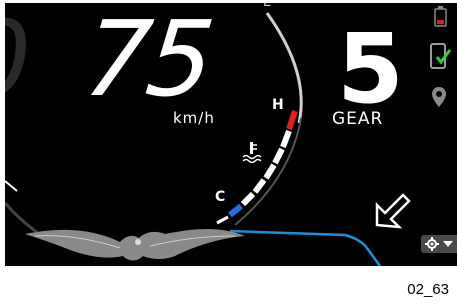 The image size is (457, 304). What do you see at coordinates (194, 118) in the screenshot?
I see `speed-unit: km/h` at bounding box center [194, 118].